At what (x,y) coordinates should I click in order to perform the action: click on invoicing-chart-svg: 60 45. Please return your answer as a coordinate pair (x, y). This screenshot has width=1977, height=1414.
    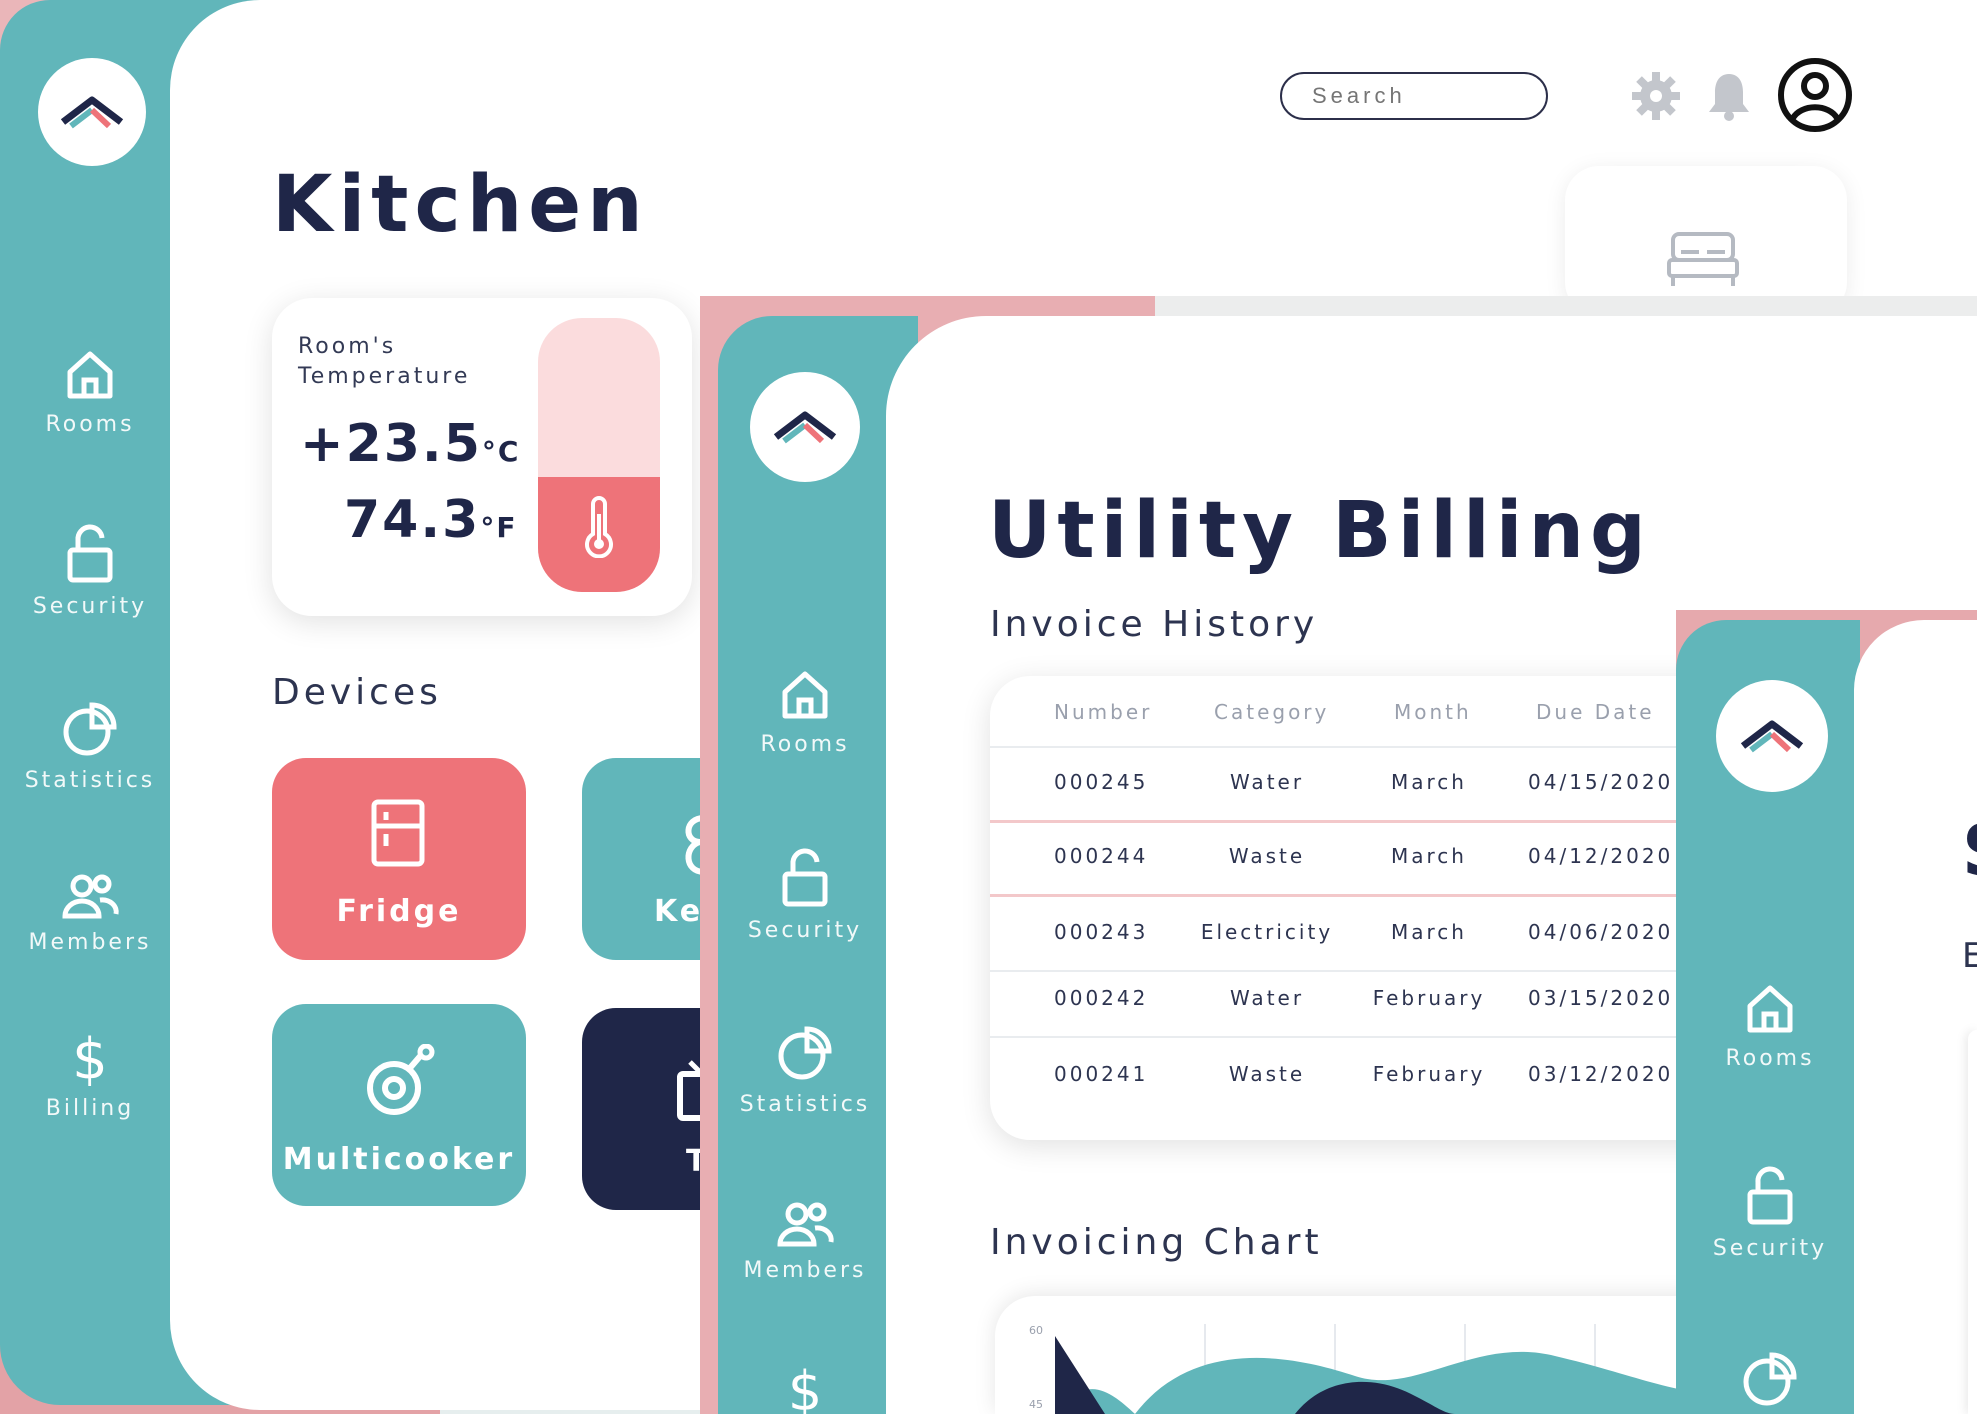
    Looking at the image, I should click on (1362, 1369).